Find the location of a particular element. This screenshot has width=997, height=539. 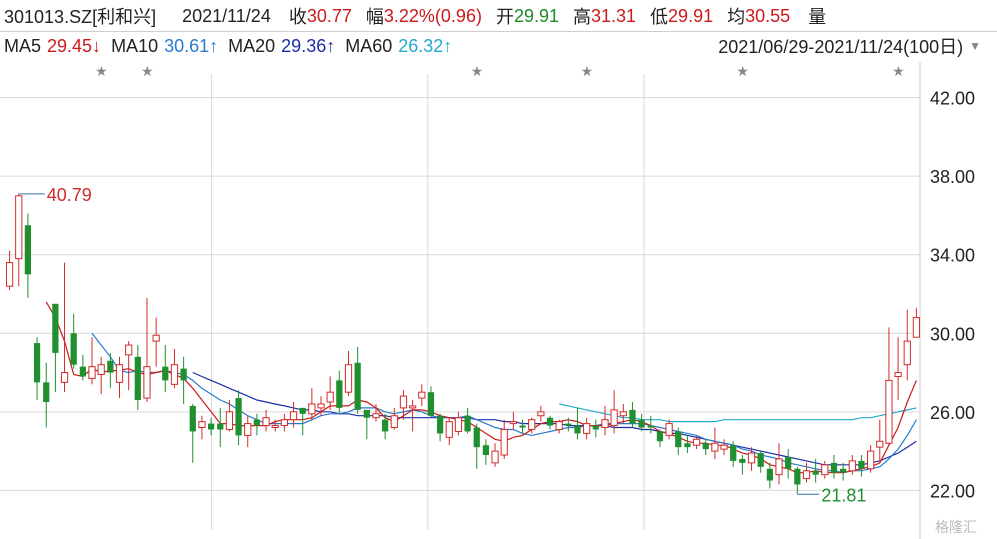

watermark-logo: 格隆汇 is located at coordinates (956, 528).